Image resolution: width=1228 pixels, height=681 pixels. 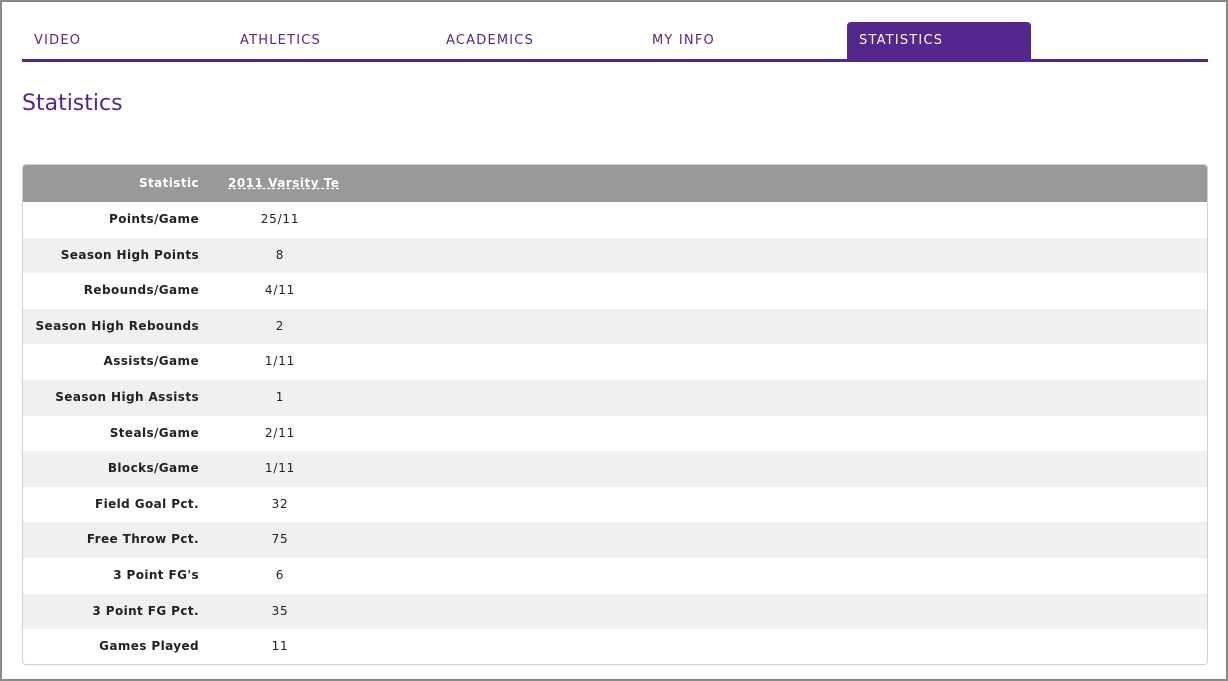 What do you see at coordinates (113, 40) in the screenshot?
I see `tab-video: VIDEO` at bounding box center [113, 40].